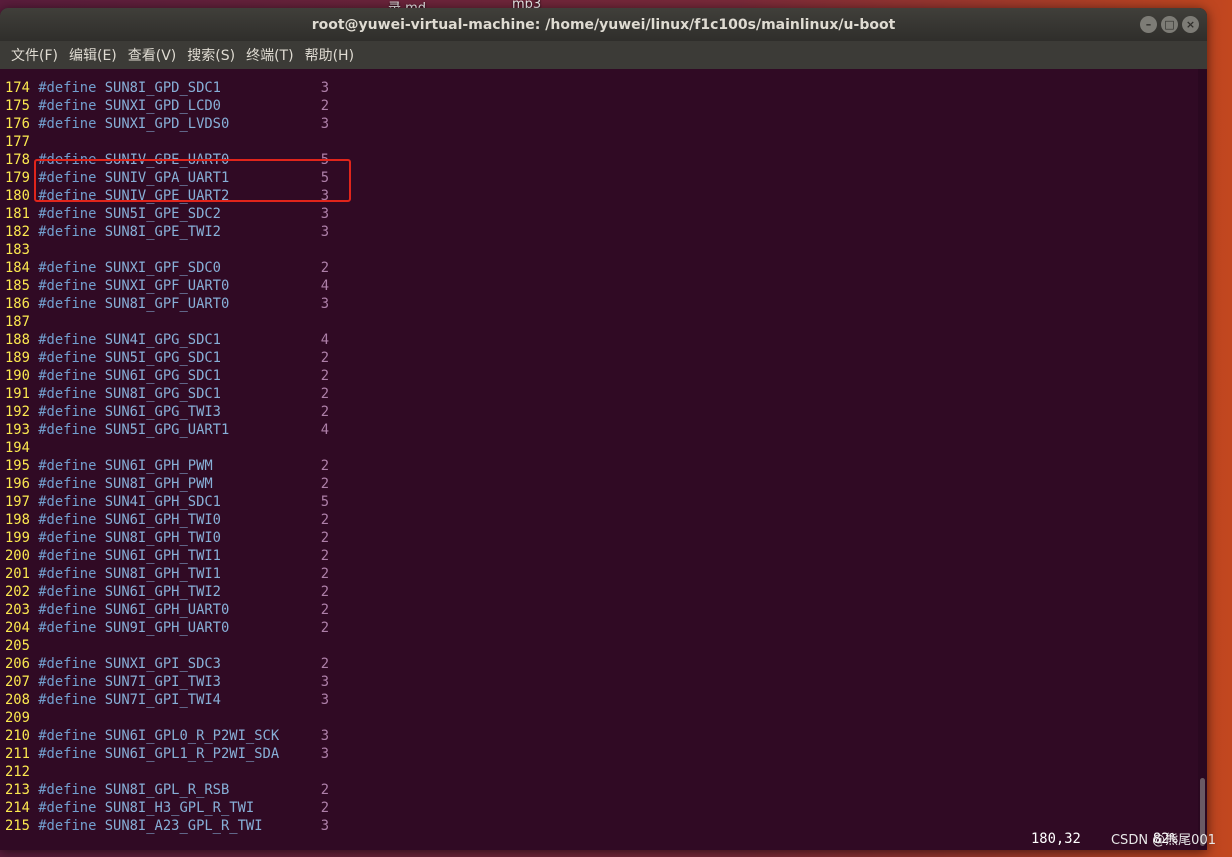 This screenshot has height=857, width=1232. I want to click on code-line: 185 #define SUNXI_GPF_UART0 4, so click(167, 286).